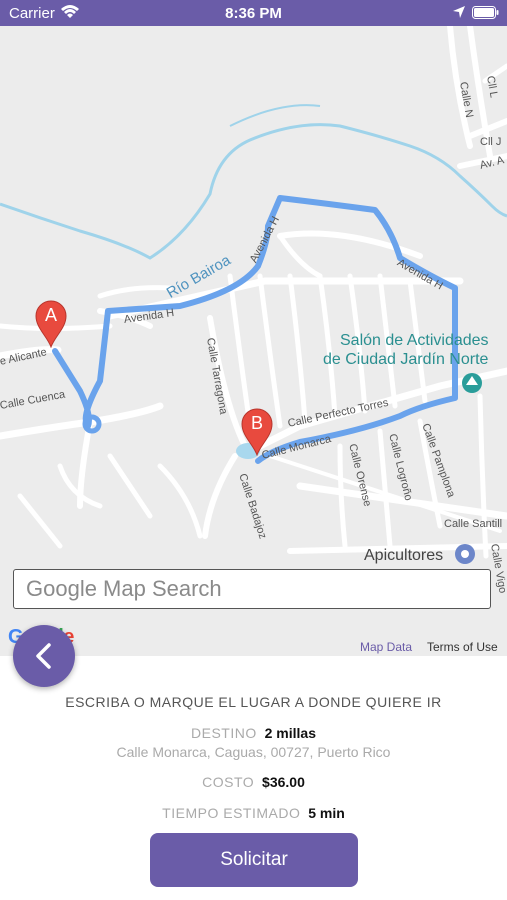  What do you see at coordinates (254, 860) in the screenshot?
I see `request-button: Solicitar` at bounding box center [254, 860].